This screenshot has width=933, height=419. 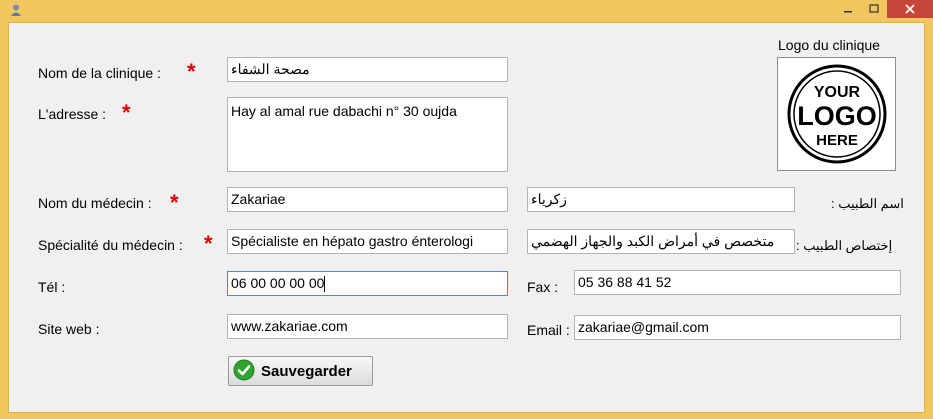 What do you see at coordinates (69, 329) in the screenshot?
I see `website-label: Site web :` at bounding box center [69, 329].